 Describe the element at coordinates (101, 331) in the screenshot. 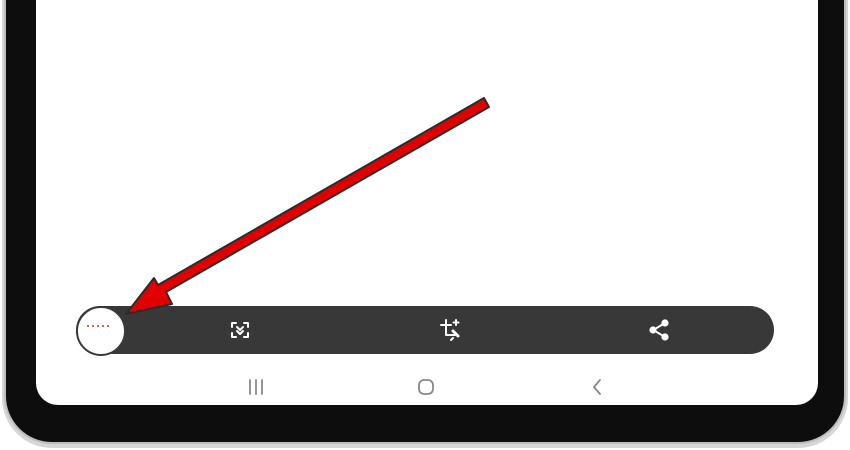

I see `screenshot-thumbnail` at that location.